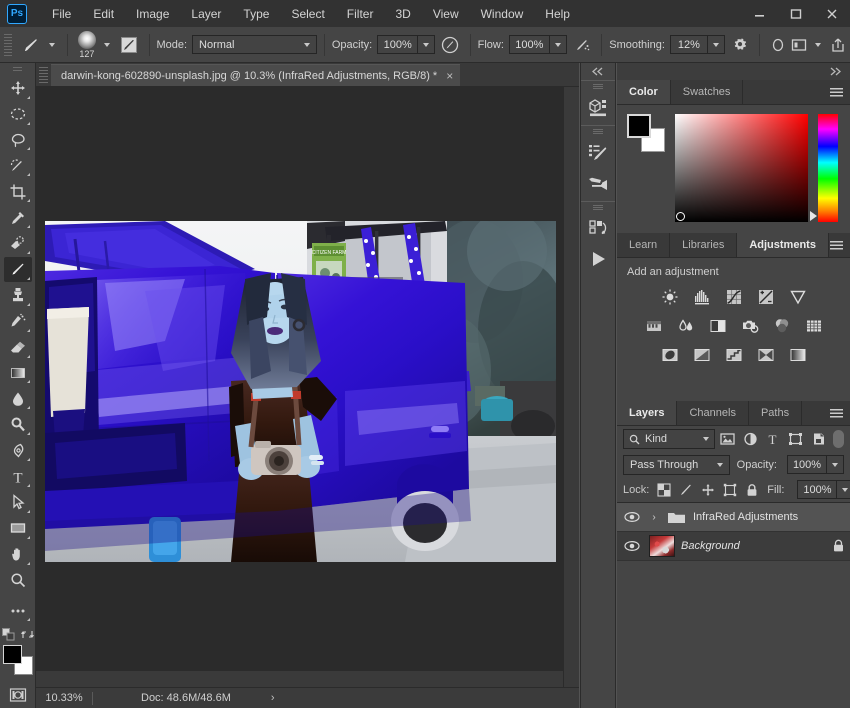 This screenshot has height=708, width=850. Describe the element at coordinates (598, 227) in the screenshot. I see `history-panel-icon` at that location.